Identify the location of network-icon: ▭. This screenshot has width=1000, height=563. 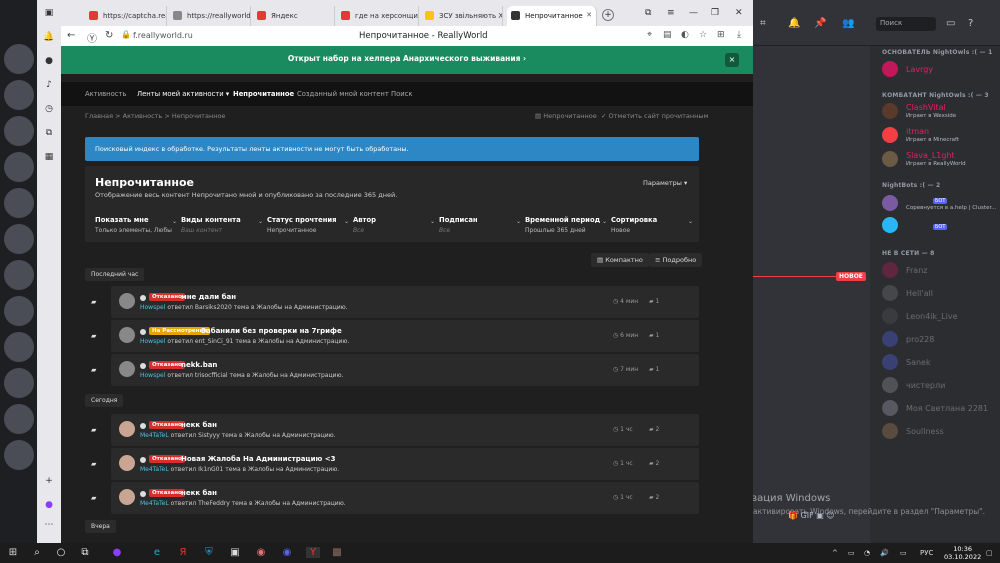
(851, 553).